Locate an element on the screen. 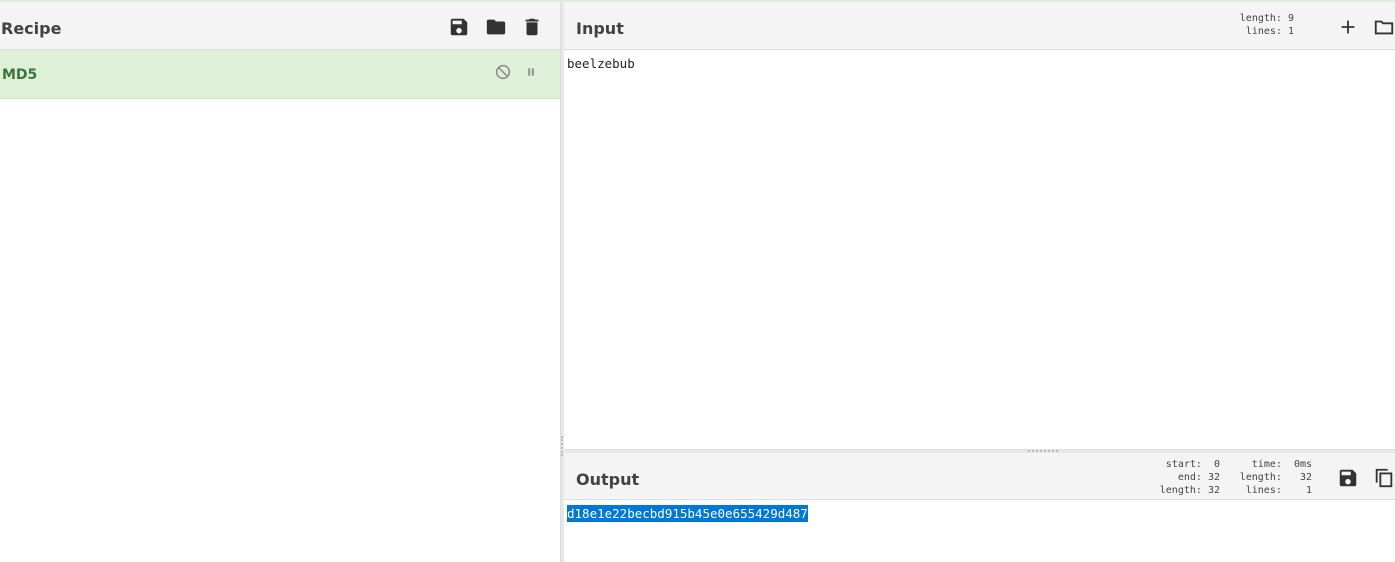 The width and height of the screenshot is (1395, 562). output-length-value: 32 is located at coordinates (1213, 490).